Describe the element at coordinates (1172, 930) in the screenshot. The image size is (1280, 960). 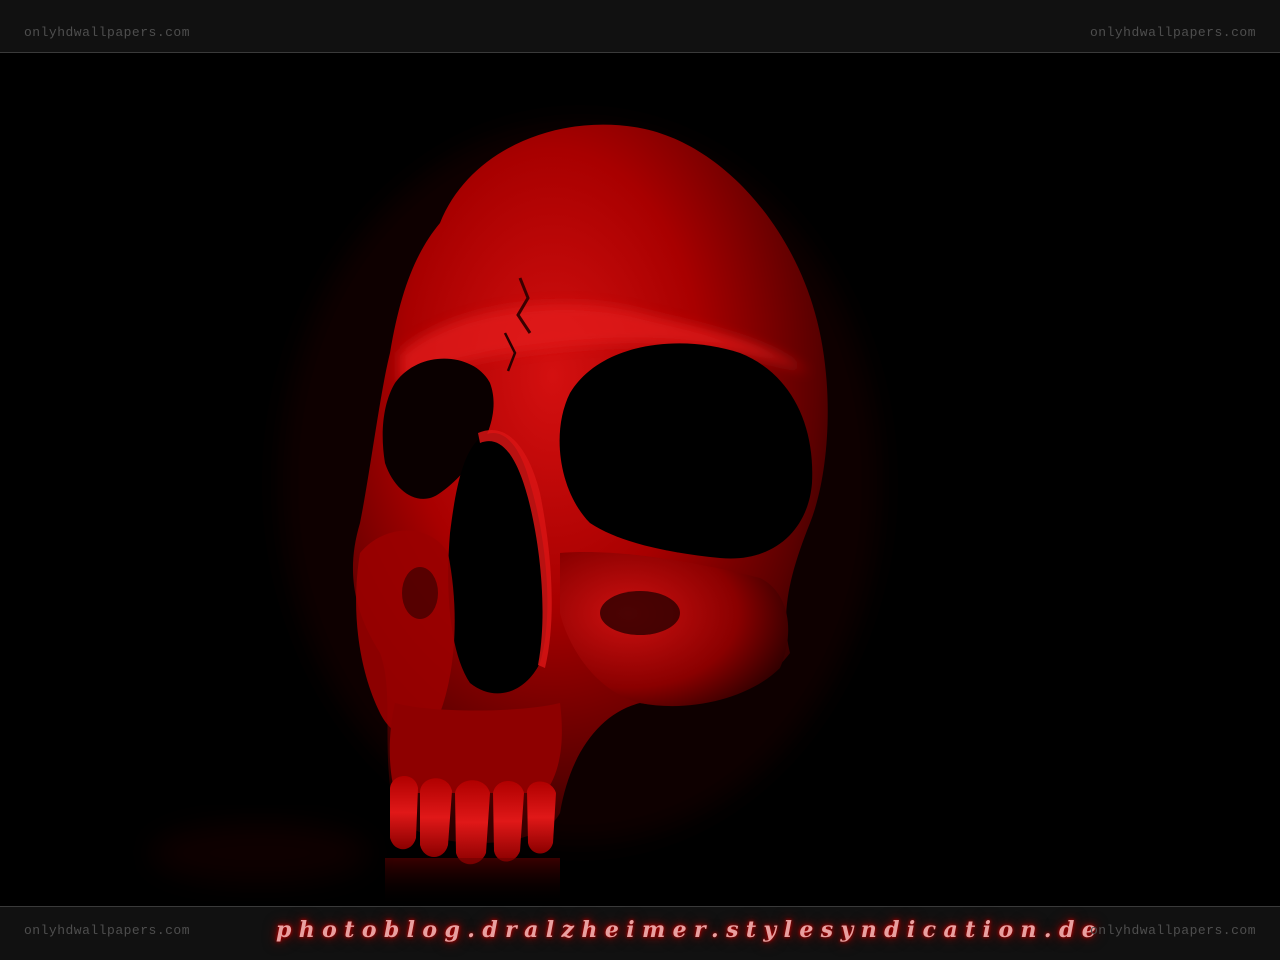
I see `watermark-bottom-right: onlyhdwallpapers.com` at that location.